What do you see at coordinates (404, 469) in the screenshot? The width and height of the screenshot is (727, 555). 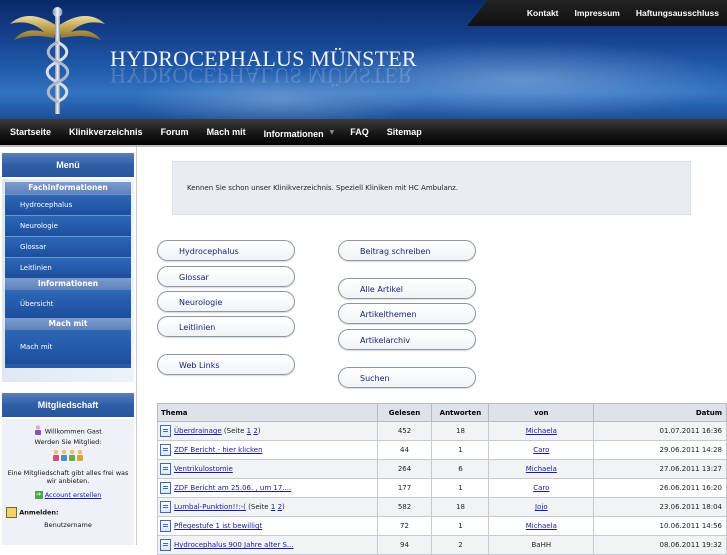 I see `read-count: 264` at bounding box center [404, 469].